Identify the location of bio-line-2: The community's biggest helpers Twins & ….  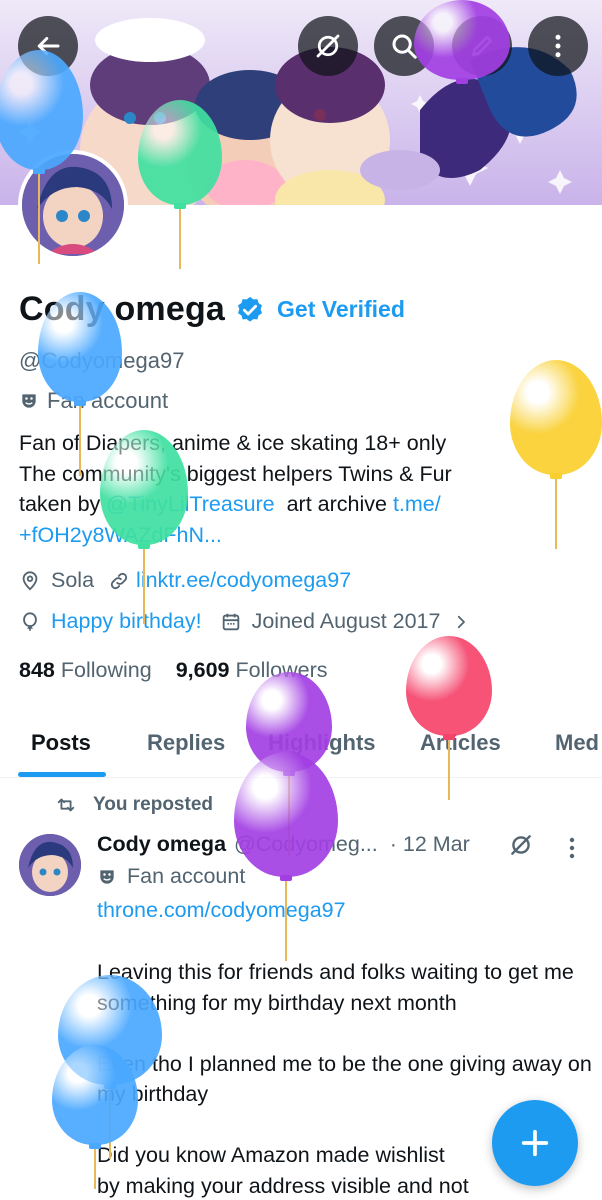
(235, 473).